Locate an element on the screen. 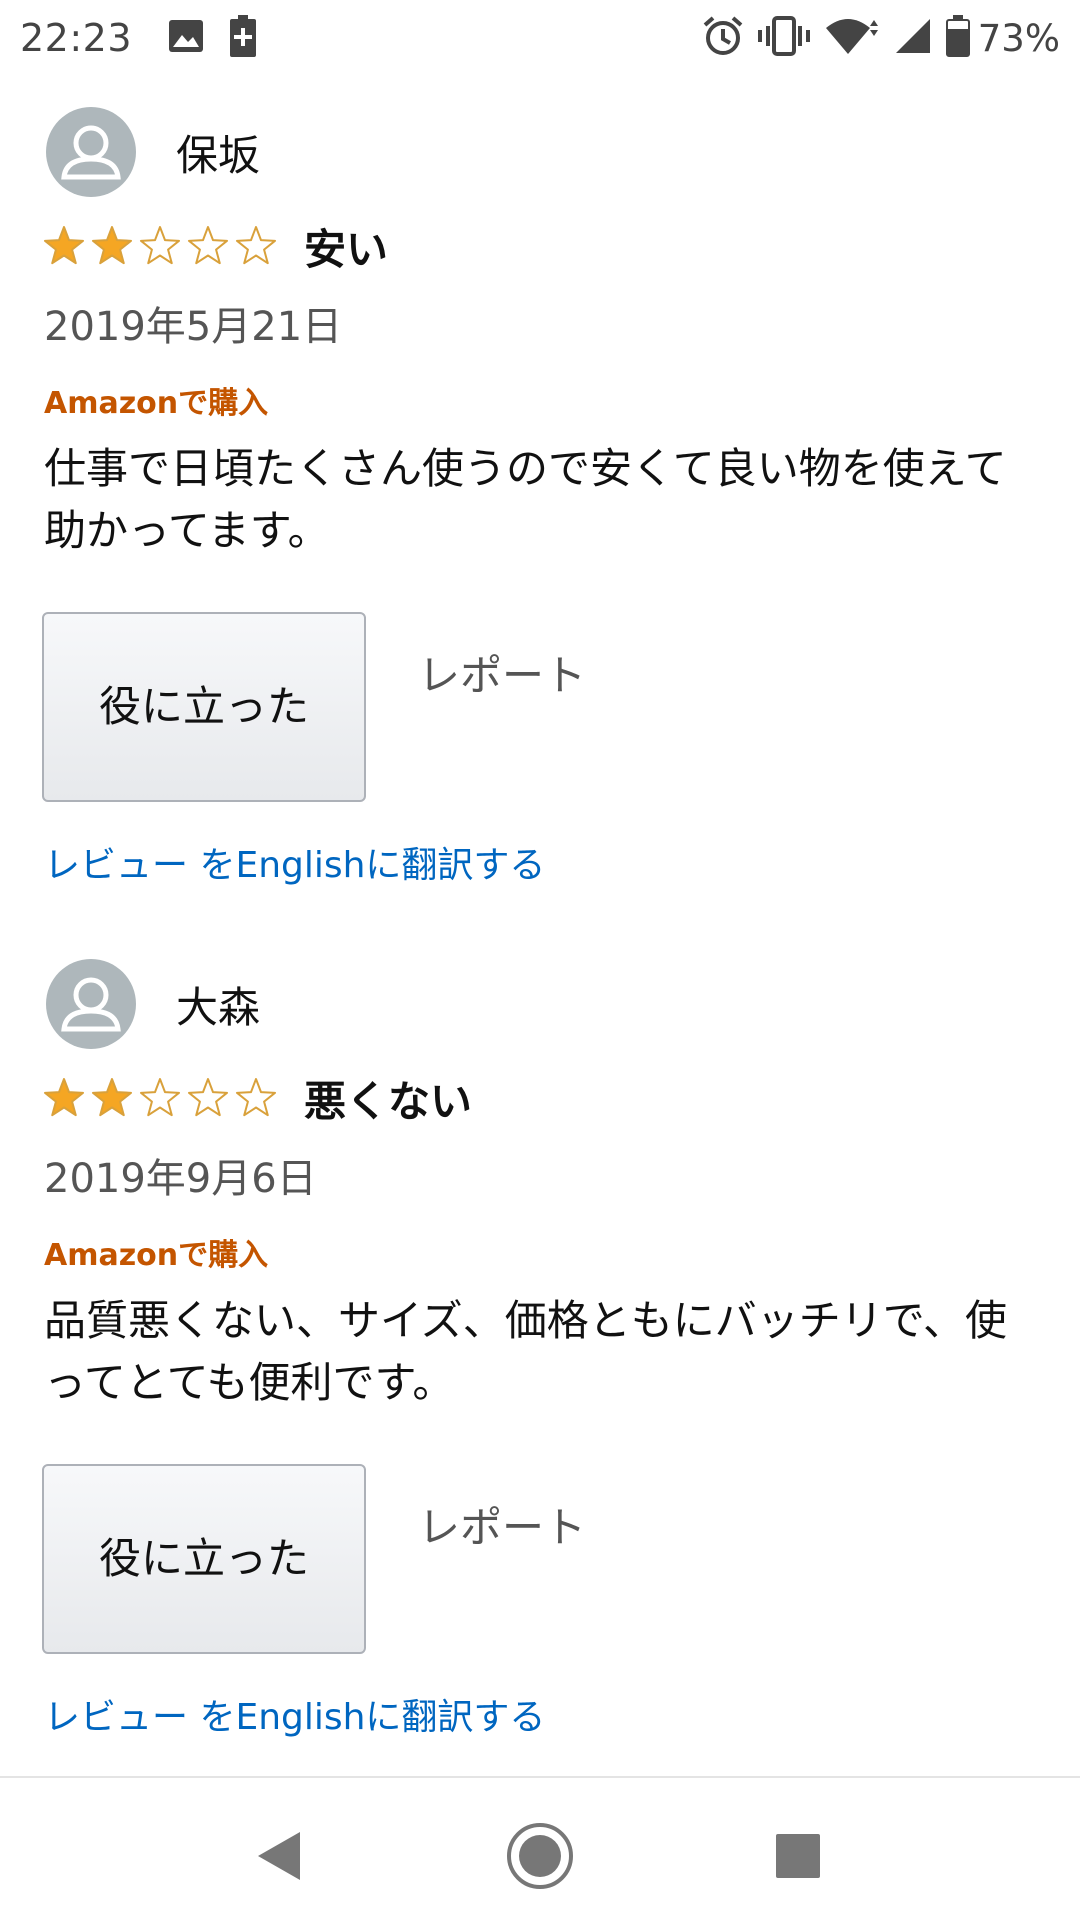 This screenshot has width=1080, height=1920. image-icon is located at coordinates (186, 38).